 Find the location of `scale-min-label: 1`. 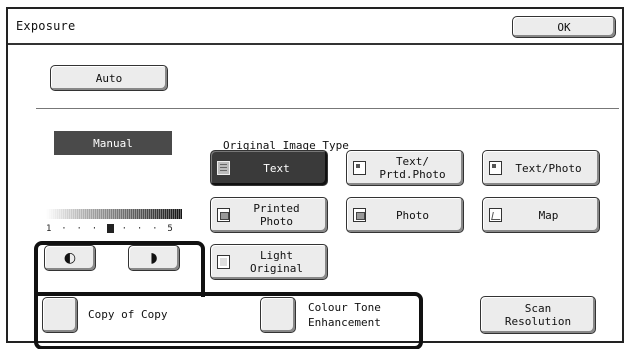

scale-min-label: 1 is located at coordinates (50, 229).